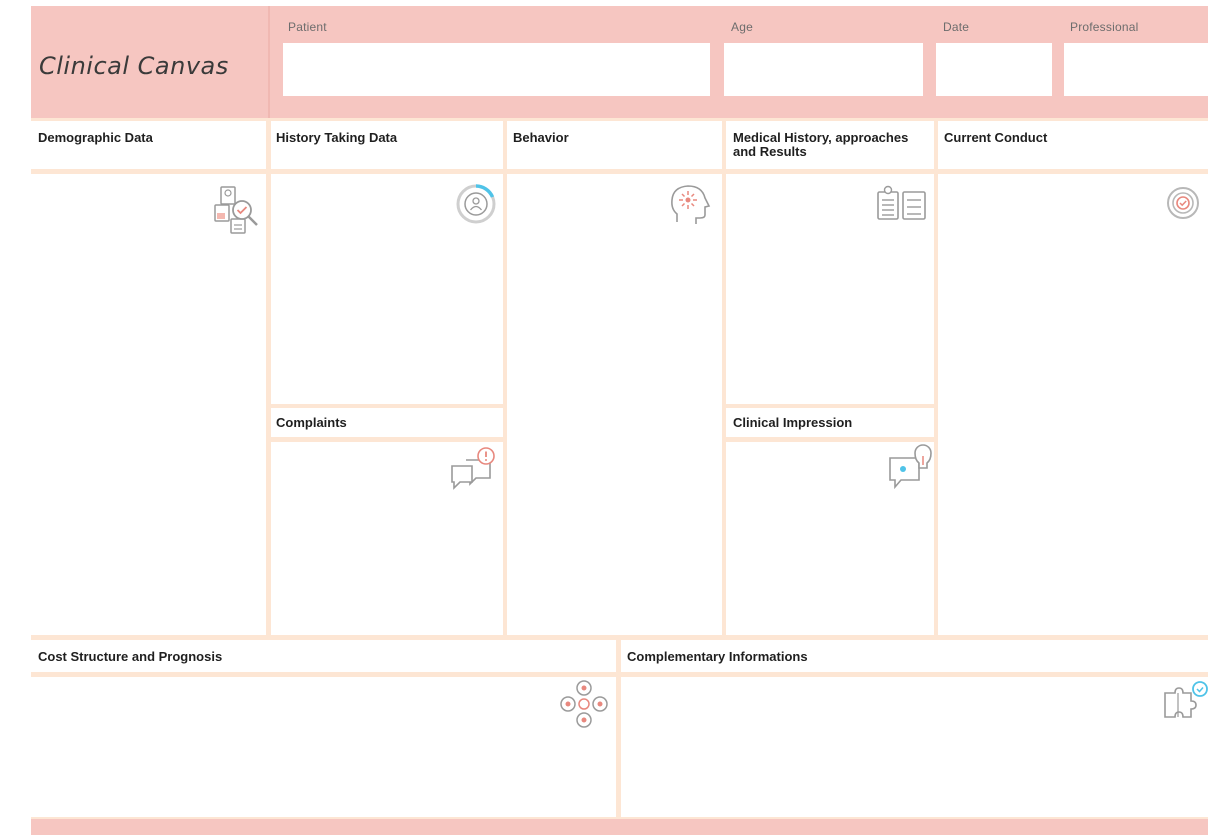  I want to click on current-conduct-content, so click(1073, 404).